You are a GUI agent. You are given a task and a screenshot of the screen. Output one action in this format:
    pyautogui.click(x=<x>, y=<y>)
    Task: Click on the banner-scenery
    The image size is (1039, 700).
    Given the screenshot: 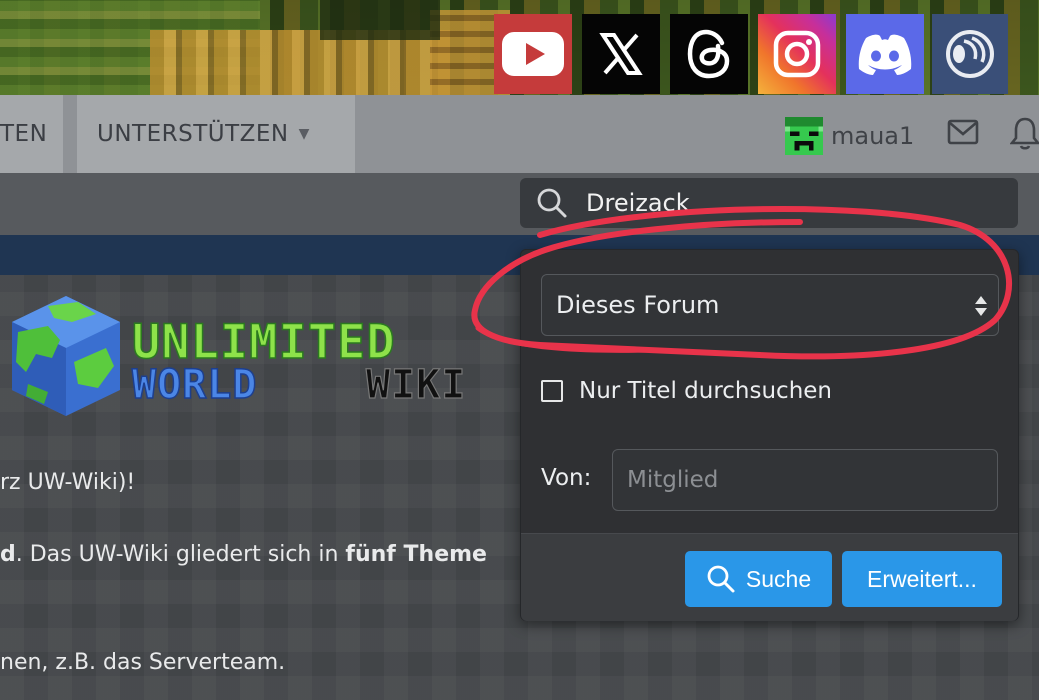 What is the action you would take?
    pyautogui.click(x=380, y=20)
    